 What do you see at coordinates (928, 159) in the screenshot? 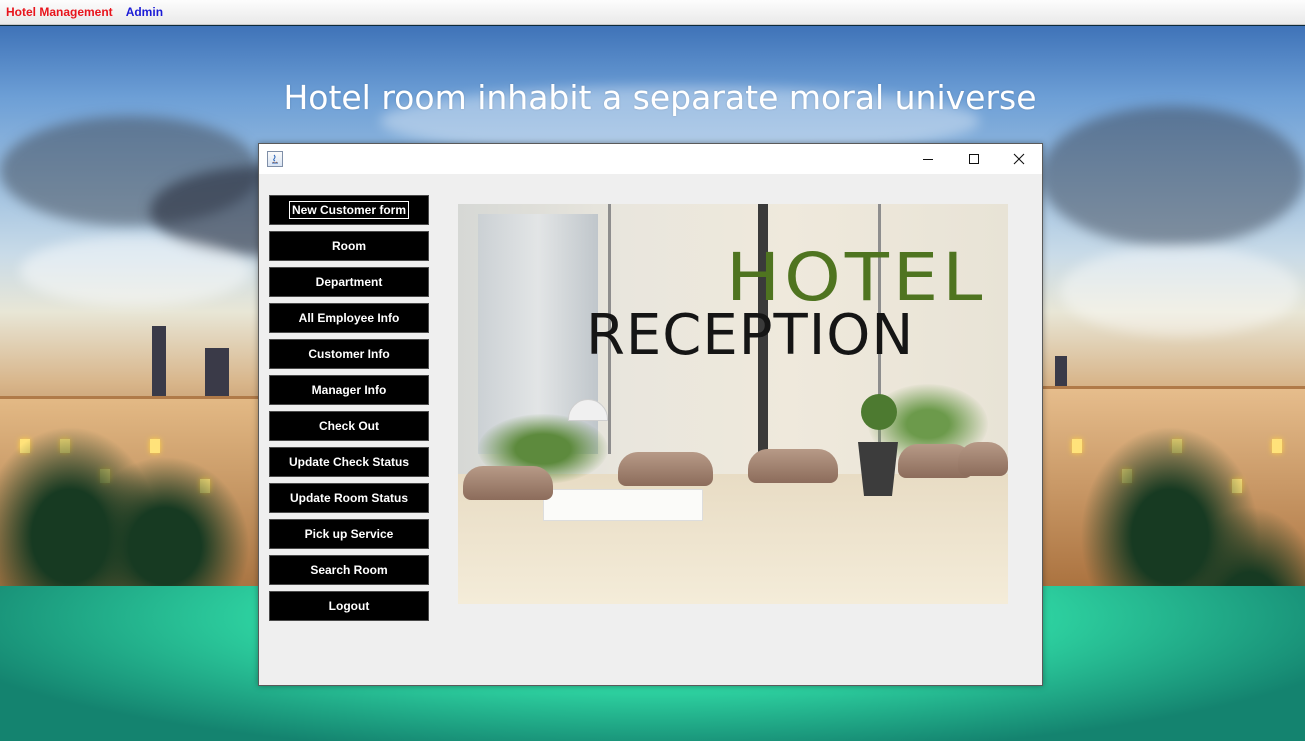
I see `minimize-icon` at bounding box center [928, 159].